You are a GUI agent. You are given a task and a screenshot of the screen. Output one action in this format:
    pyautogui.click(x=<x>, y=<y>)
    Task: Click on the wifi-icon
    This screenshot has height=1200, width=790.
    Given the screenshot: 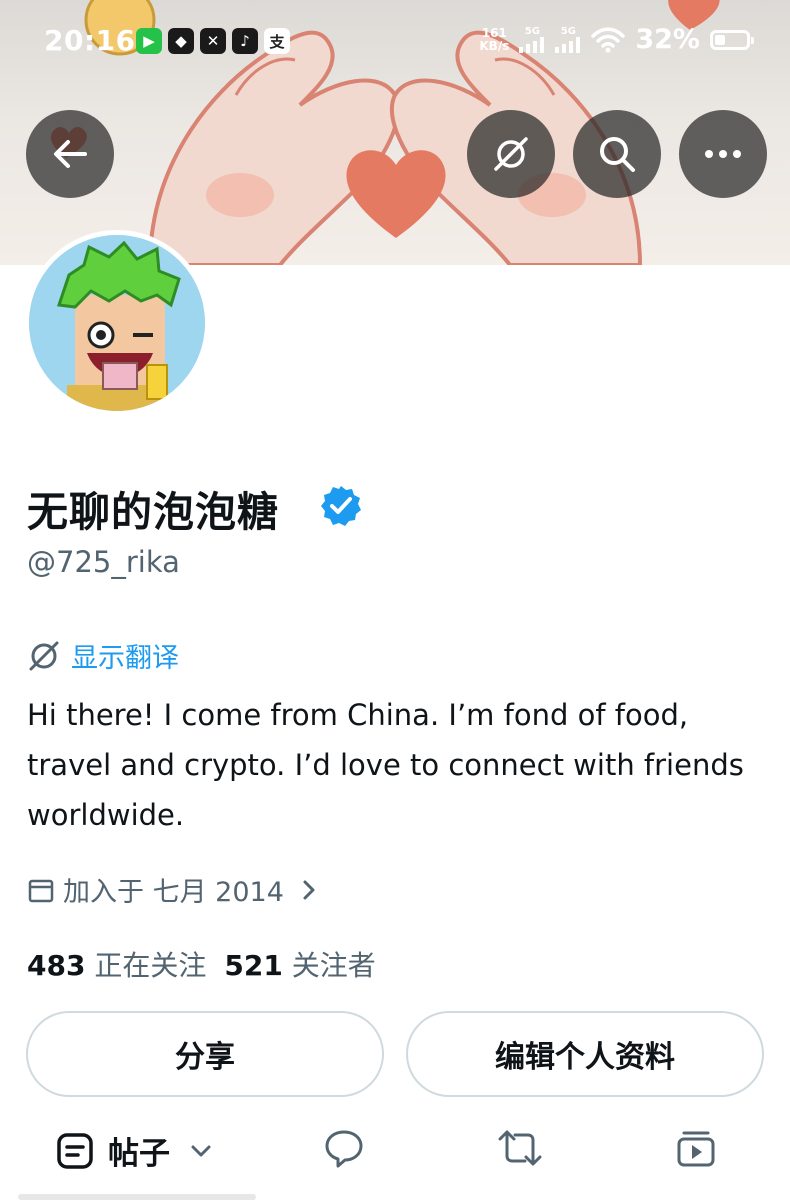 What is the action you would take?
    pyautogui.click(x=608, y=39)
    